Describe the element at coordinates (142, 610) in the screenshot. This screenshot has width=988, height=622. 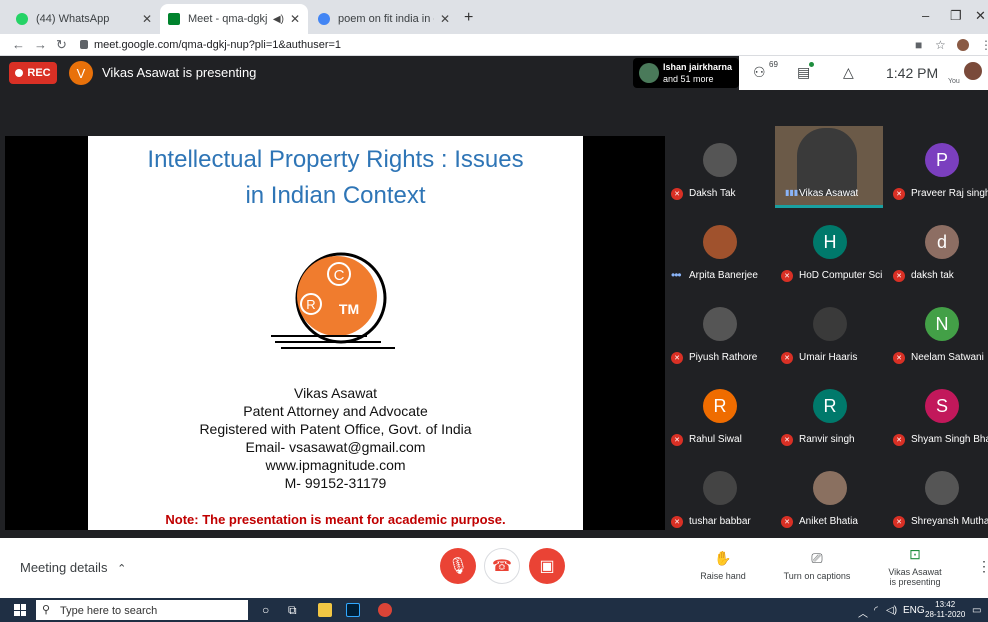
I see `taskbar-search-box: ⚲ Type here to search` at that location.